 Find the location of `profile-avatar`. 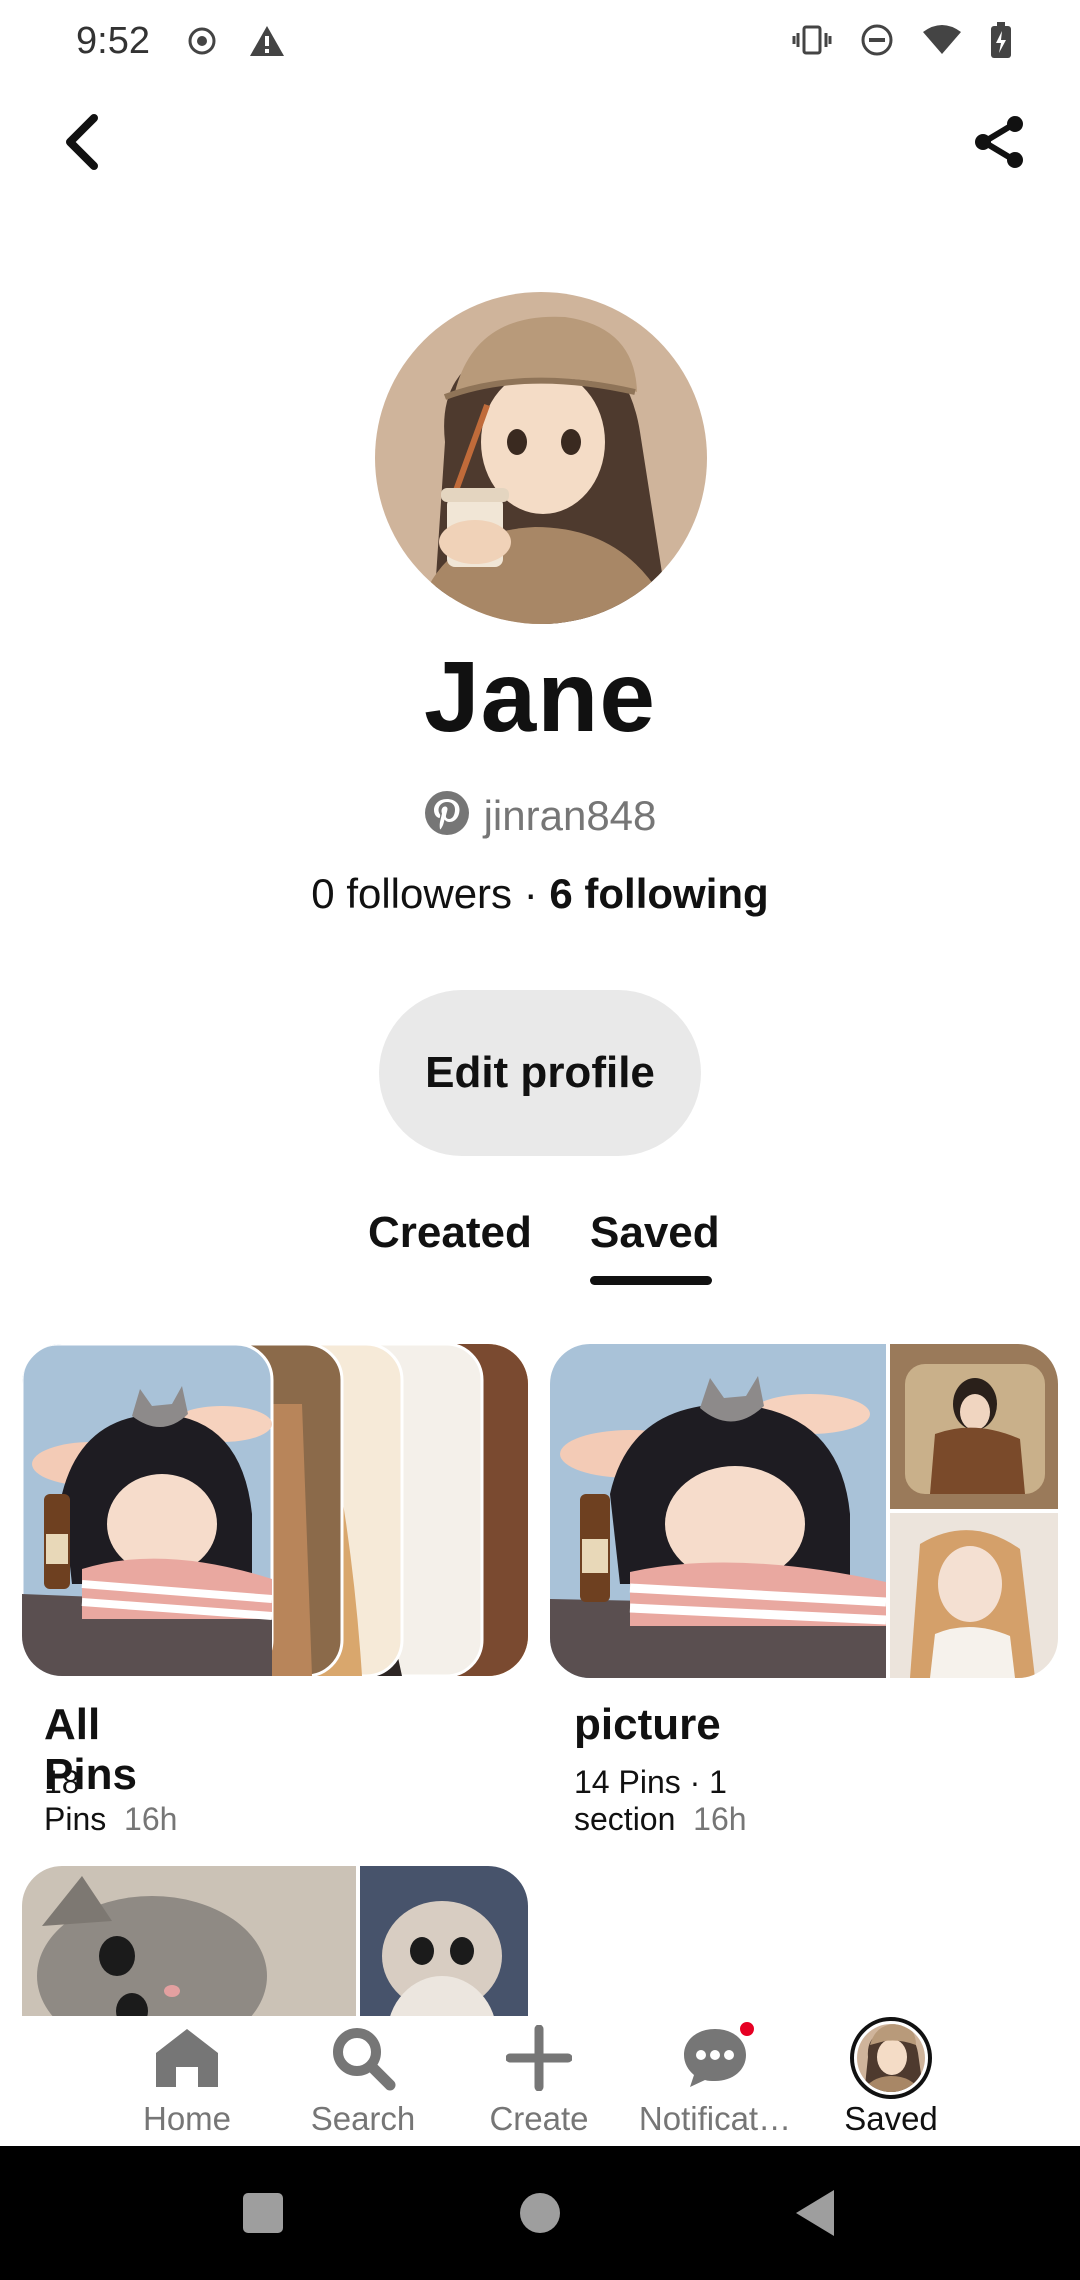

profile-avatar is located at coordinates (541, 458).